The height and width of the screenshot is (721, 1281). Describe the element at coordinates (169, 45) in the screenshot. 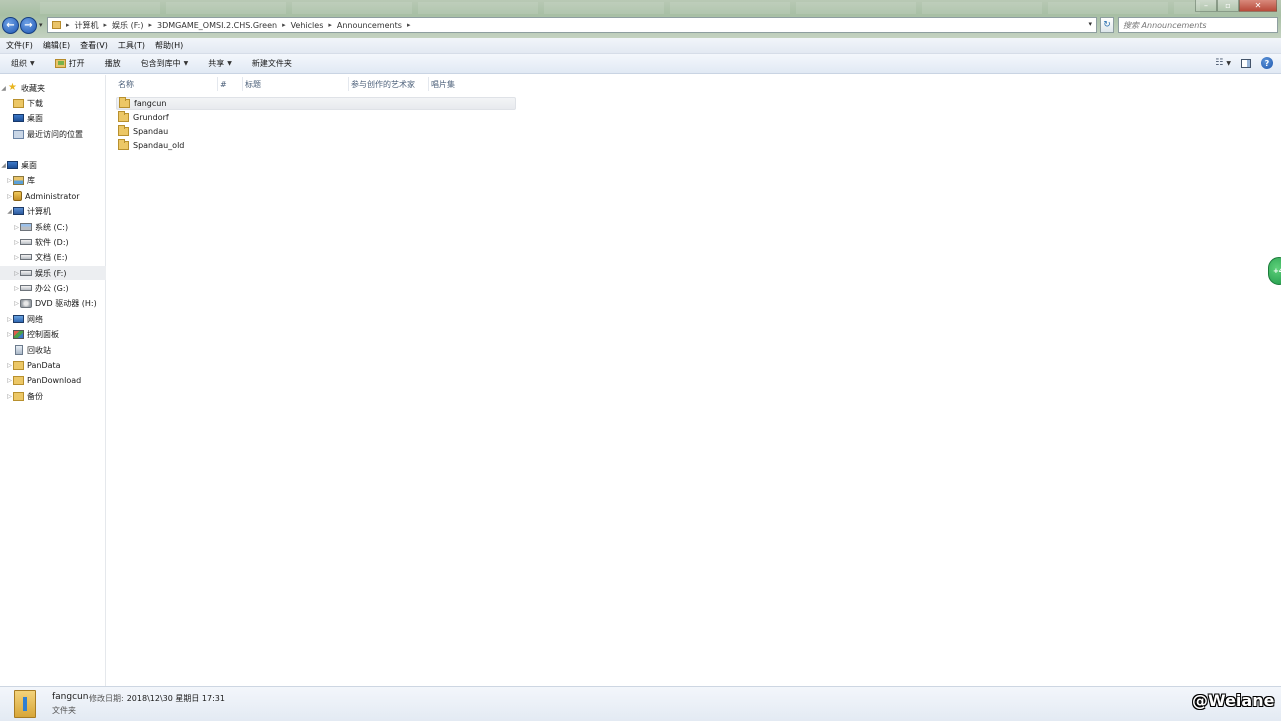

I see `menu-help: 帮助(H)` at that location.